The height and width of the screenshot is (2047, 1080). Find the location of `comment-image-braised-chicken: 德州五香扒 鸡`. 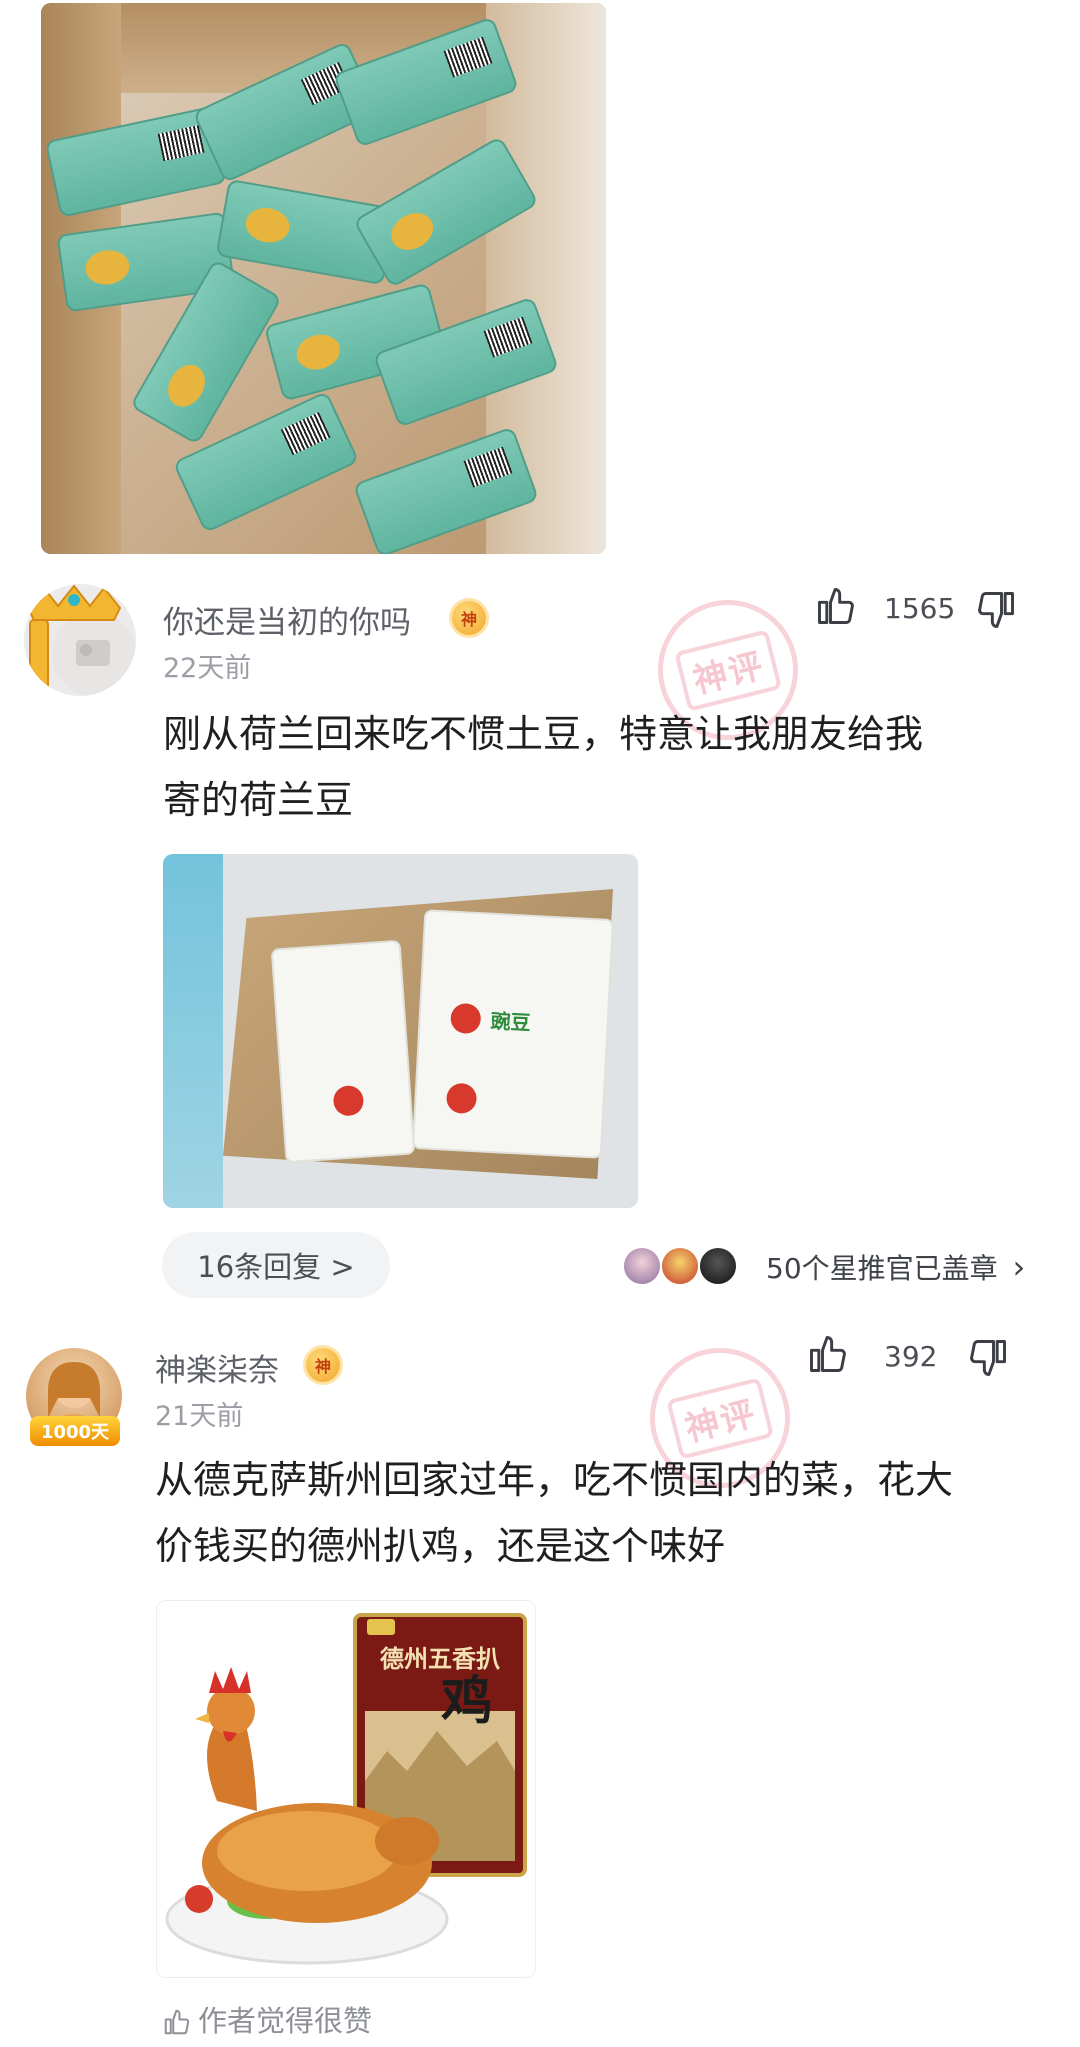

comment-image-braised-chicken: 德州五香扒 鸡 is located at coordinates (346, 1789).